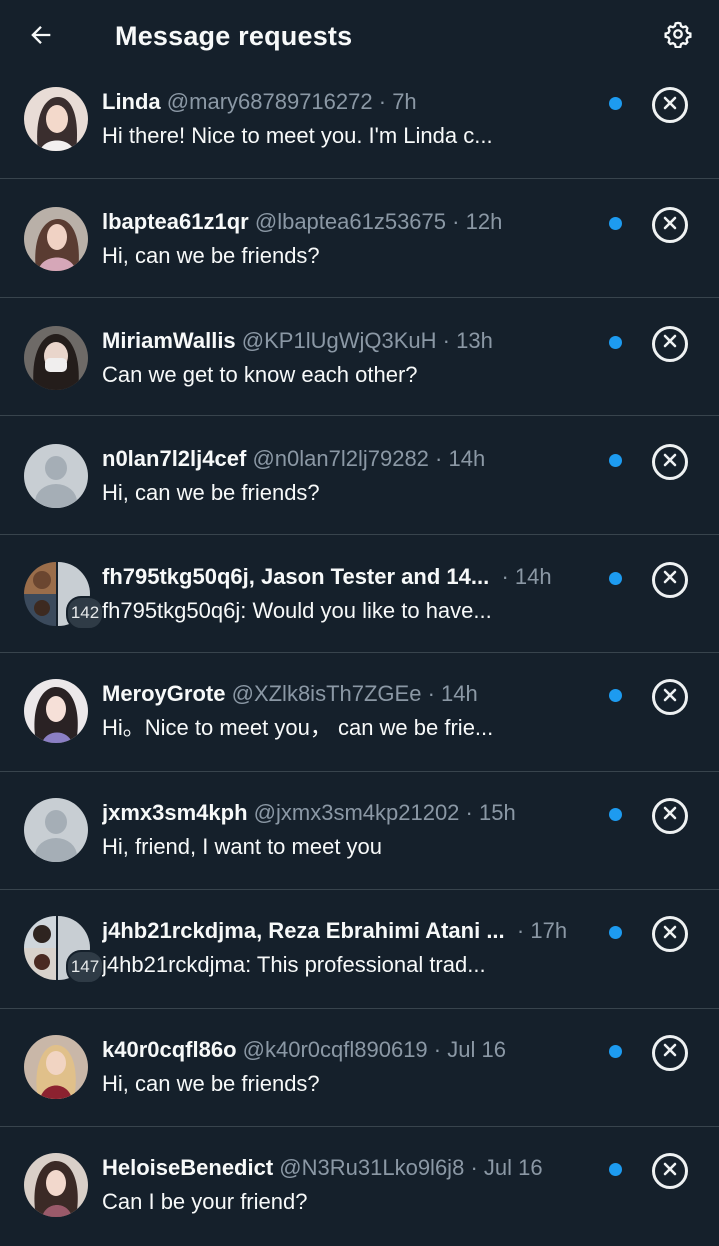 Image resolution: width=719 pixels, height=1246 pixels. I want to click on sender-name: lbaptea61z1qr, so click(175, 221).